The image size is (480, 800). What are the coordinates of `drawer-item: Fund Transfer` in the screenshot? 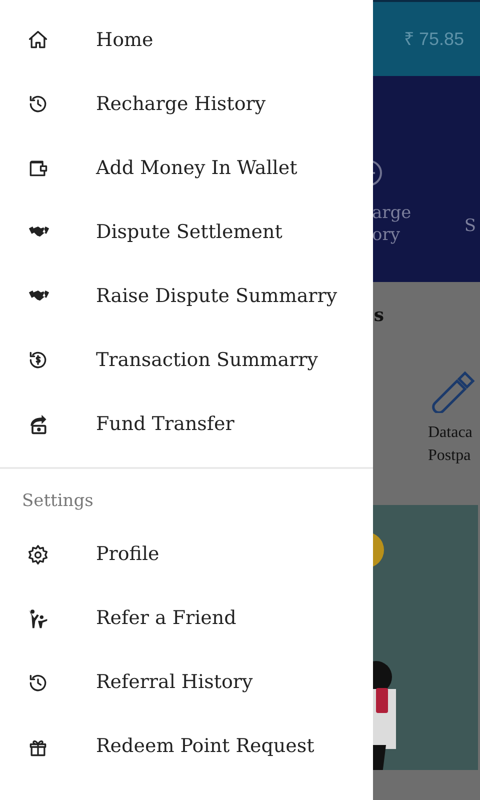 It's located at (186, 424).